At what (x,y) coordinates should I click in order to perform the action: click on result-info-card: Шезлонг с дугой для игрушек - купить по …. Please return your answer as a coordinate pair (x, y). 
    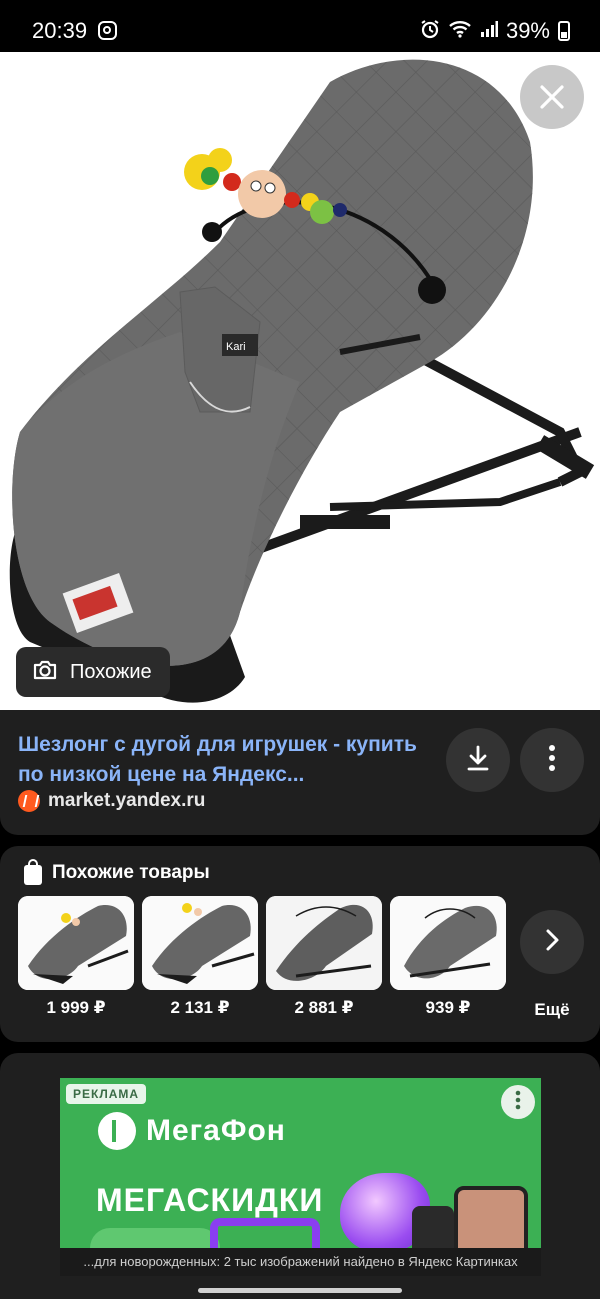
    Looking at the image, I should click on (300, 772).